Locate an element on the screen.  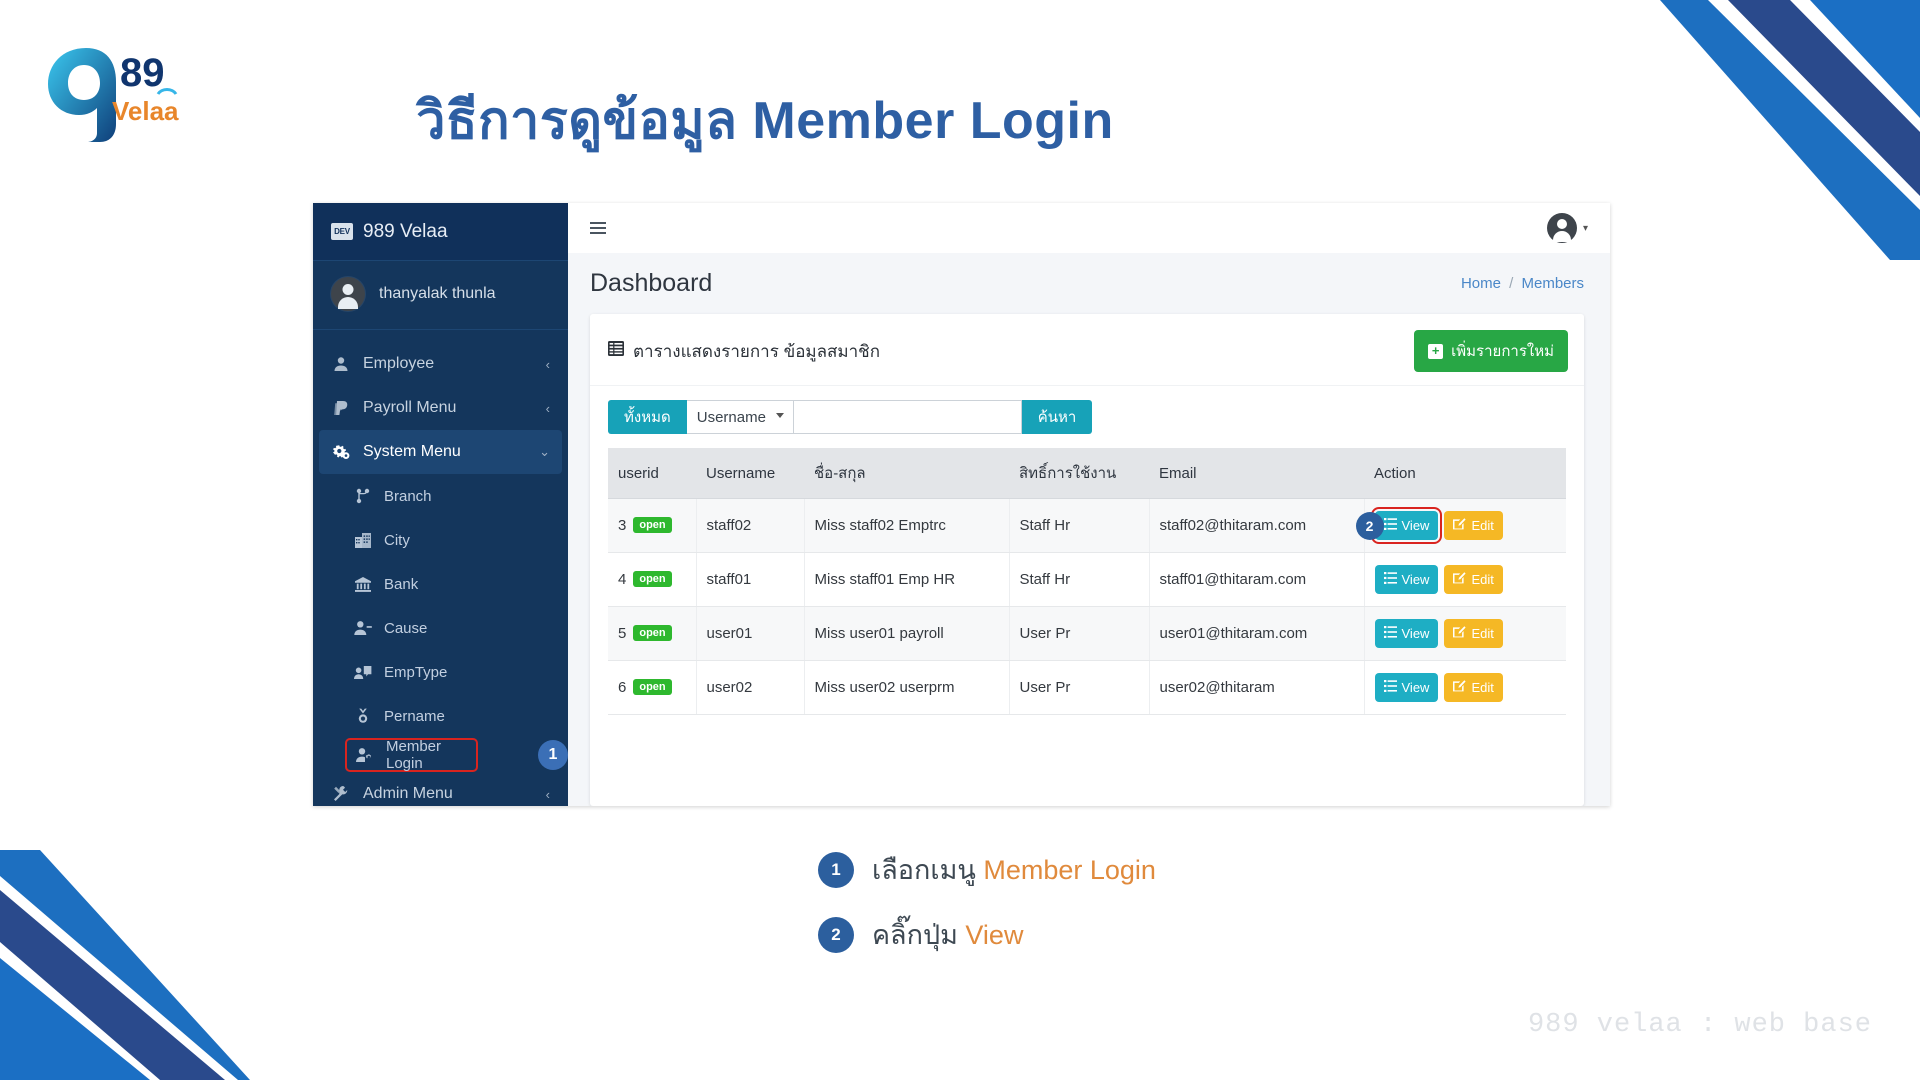
breadcrumb-members: Members is located at coordinates (1552, 283).